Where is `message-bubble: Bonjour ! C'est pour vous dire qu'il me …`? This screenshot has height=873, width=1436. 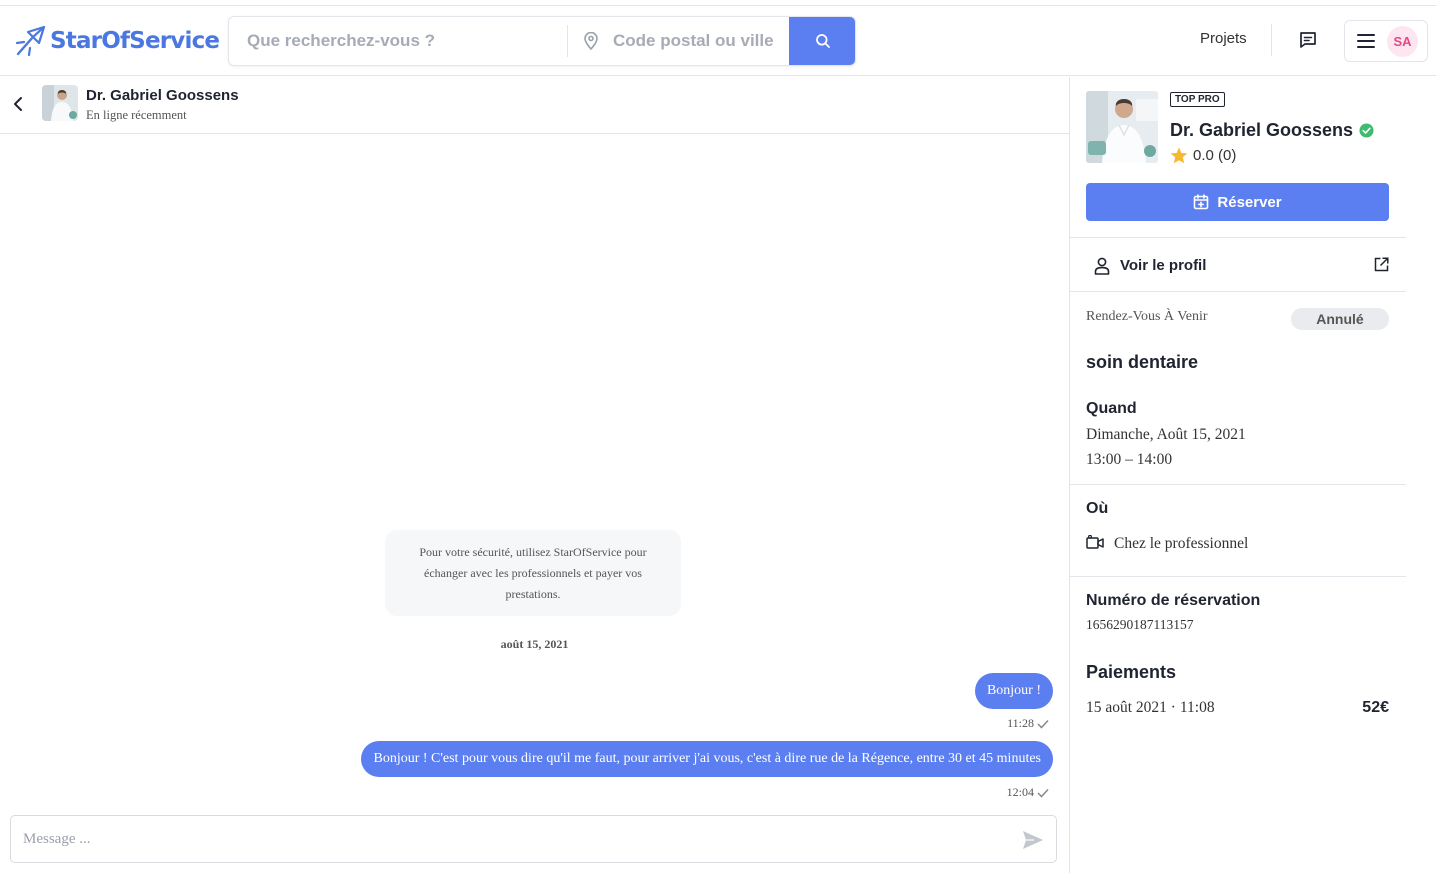
message-bubble: Bonjour ! C'est pour vous dire qu'il me … is located at coordinates (707, 759).